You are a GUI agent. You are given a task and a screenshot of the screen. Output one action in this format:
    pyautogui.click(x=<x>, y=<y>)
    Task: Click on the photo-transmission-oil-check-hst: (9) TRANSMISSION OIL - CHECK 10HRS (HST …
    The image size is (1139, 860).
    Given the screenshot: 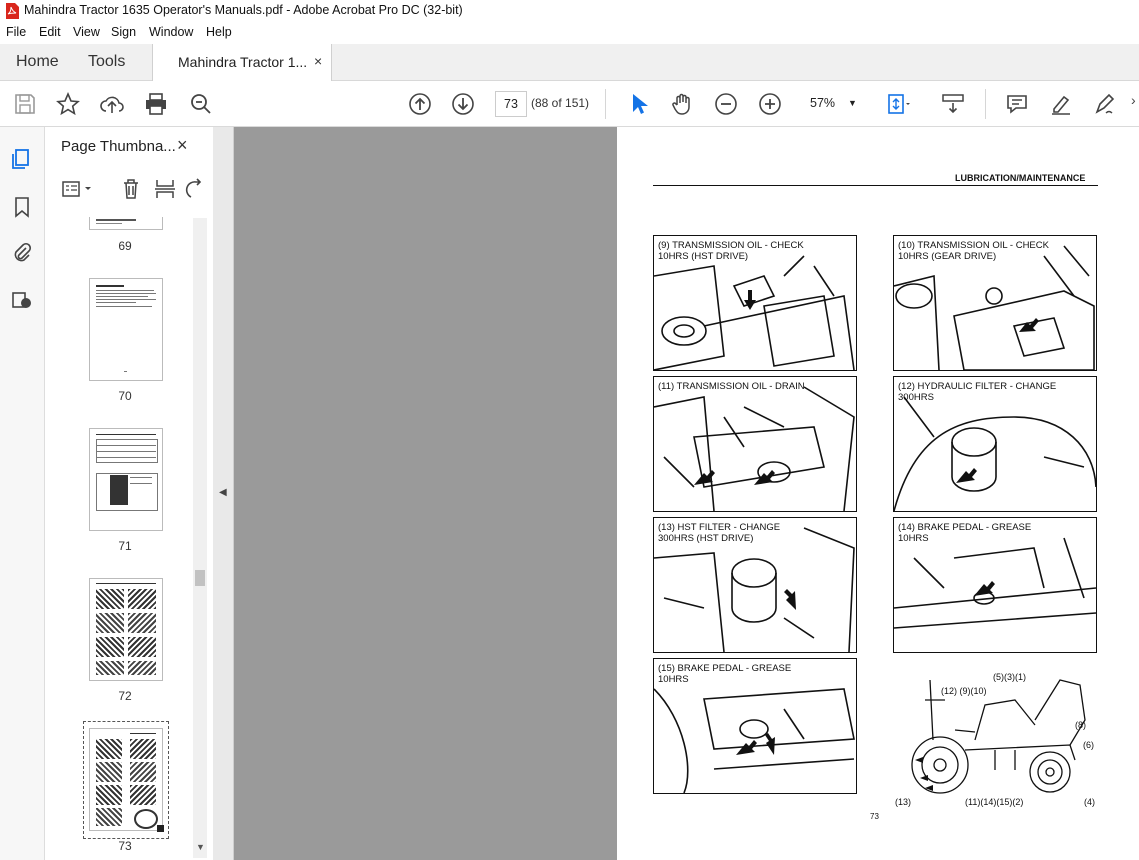 What is the action you would take?
    pyautogui.click(x=755, y=303)
    